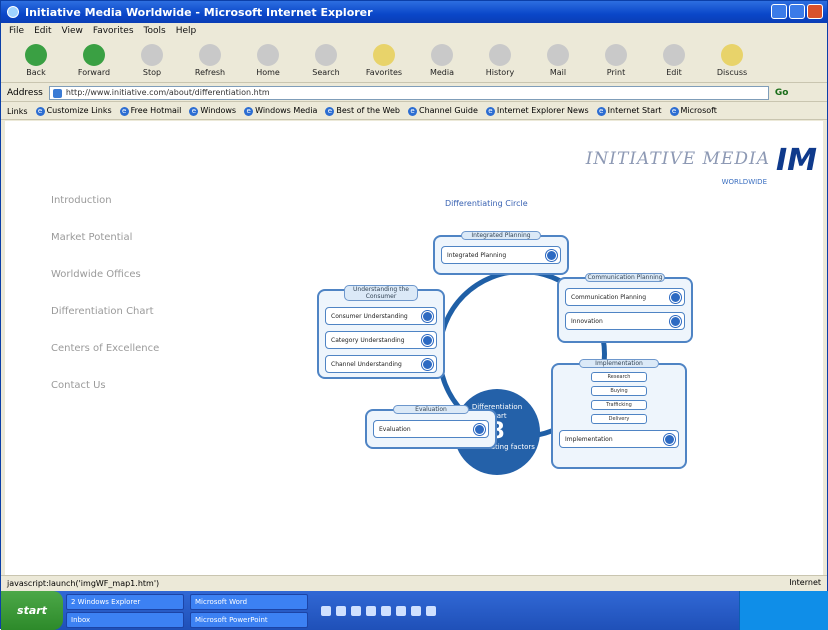 Image resolution: width=828 pixels, height=630 pixels. What do you see at coordinates (797, 11) in the screenshot?
I see `maximize-icon` at bounding box center [797, 11].